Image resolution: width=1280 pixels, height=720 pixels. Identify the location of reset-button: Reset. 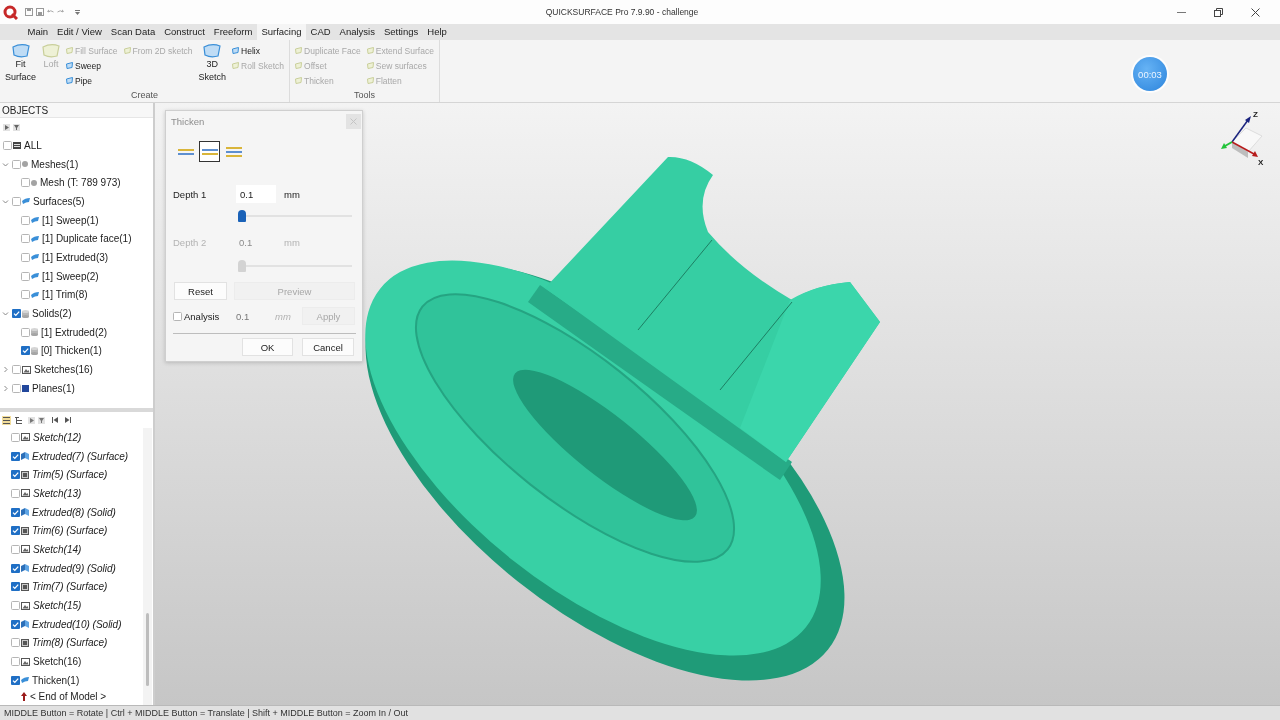
(200, 291).